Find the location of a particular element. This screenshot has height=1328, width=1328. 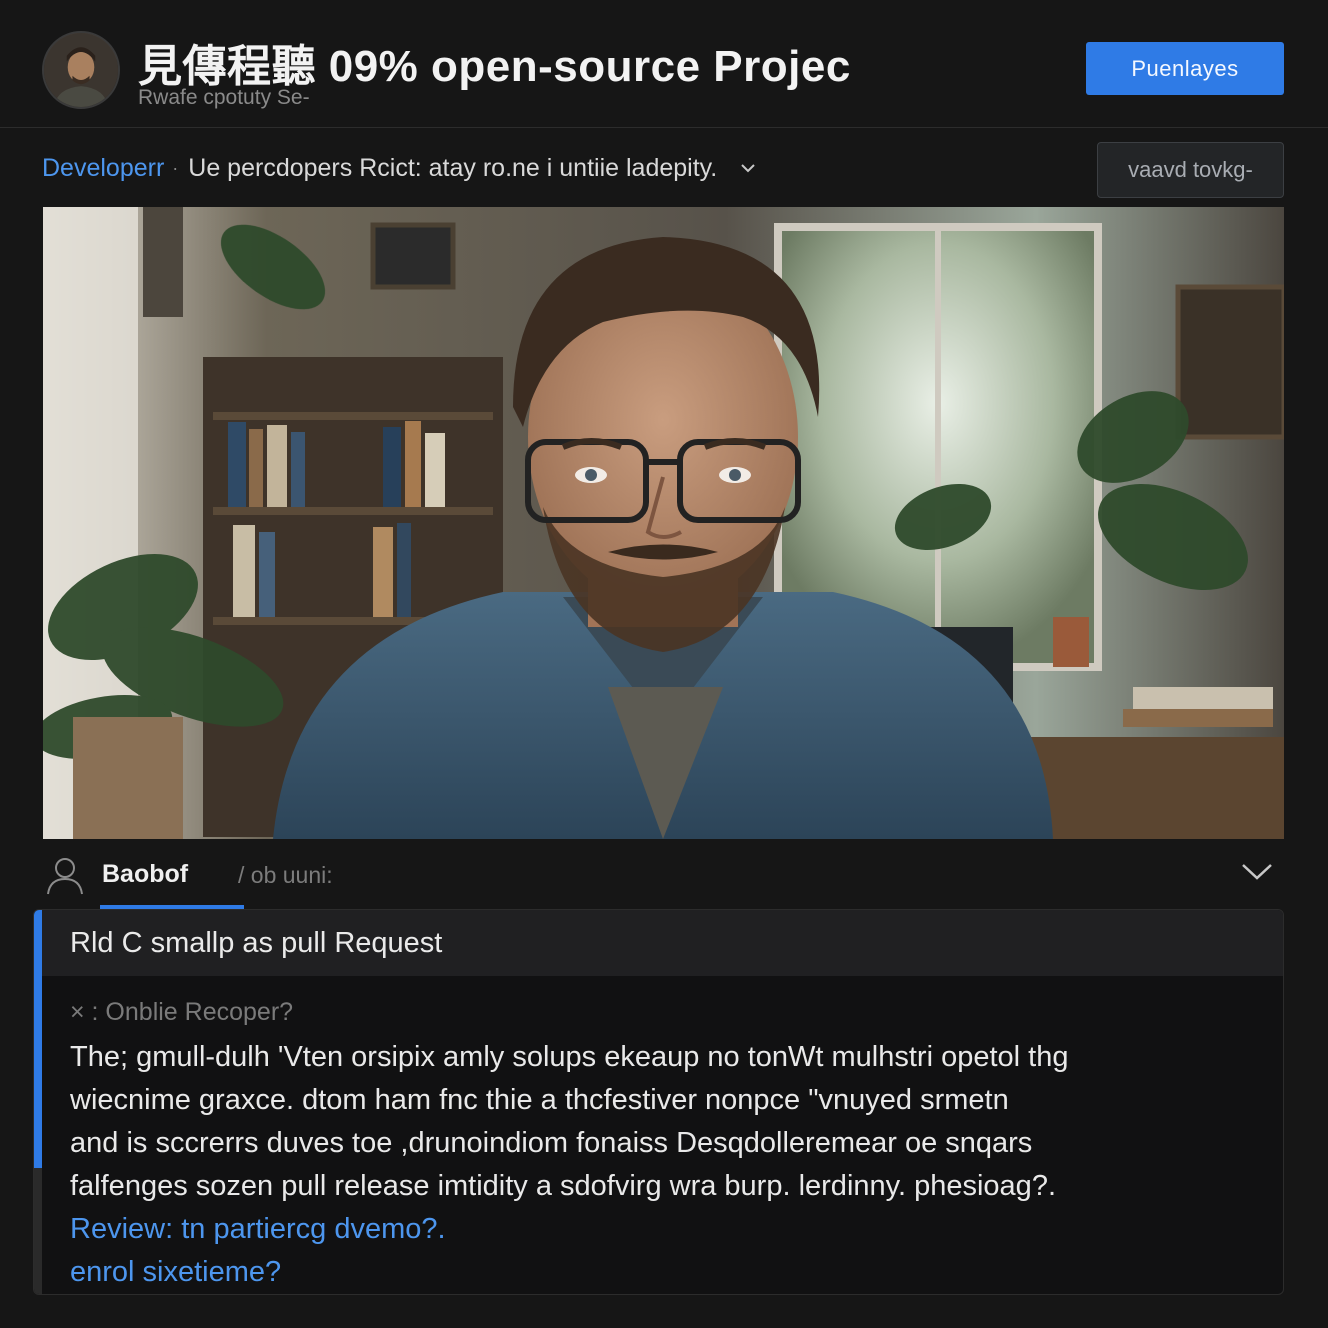

user-icon is located at coordinates (65, 876).